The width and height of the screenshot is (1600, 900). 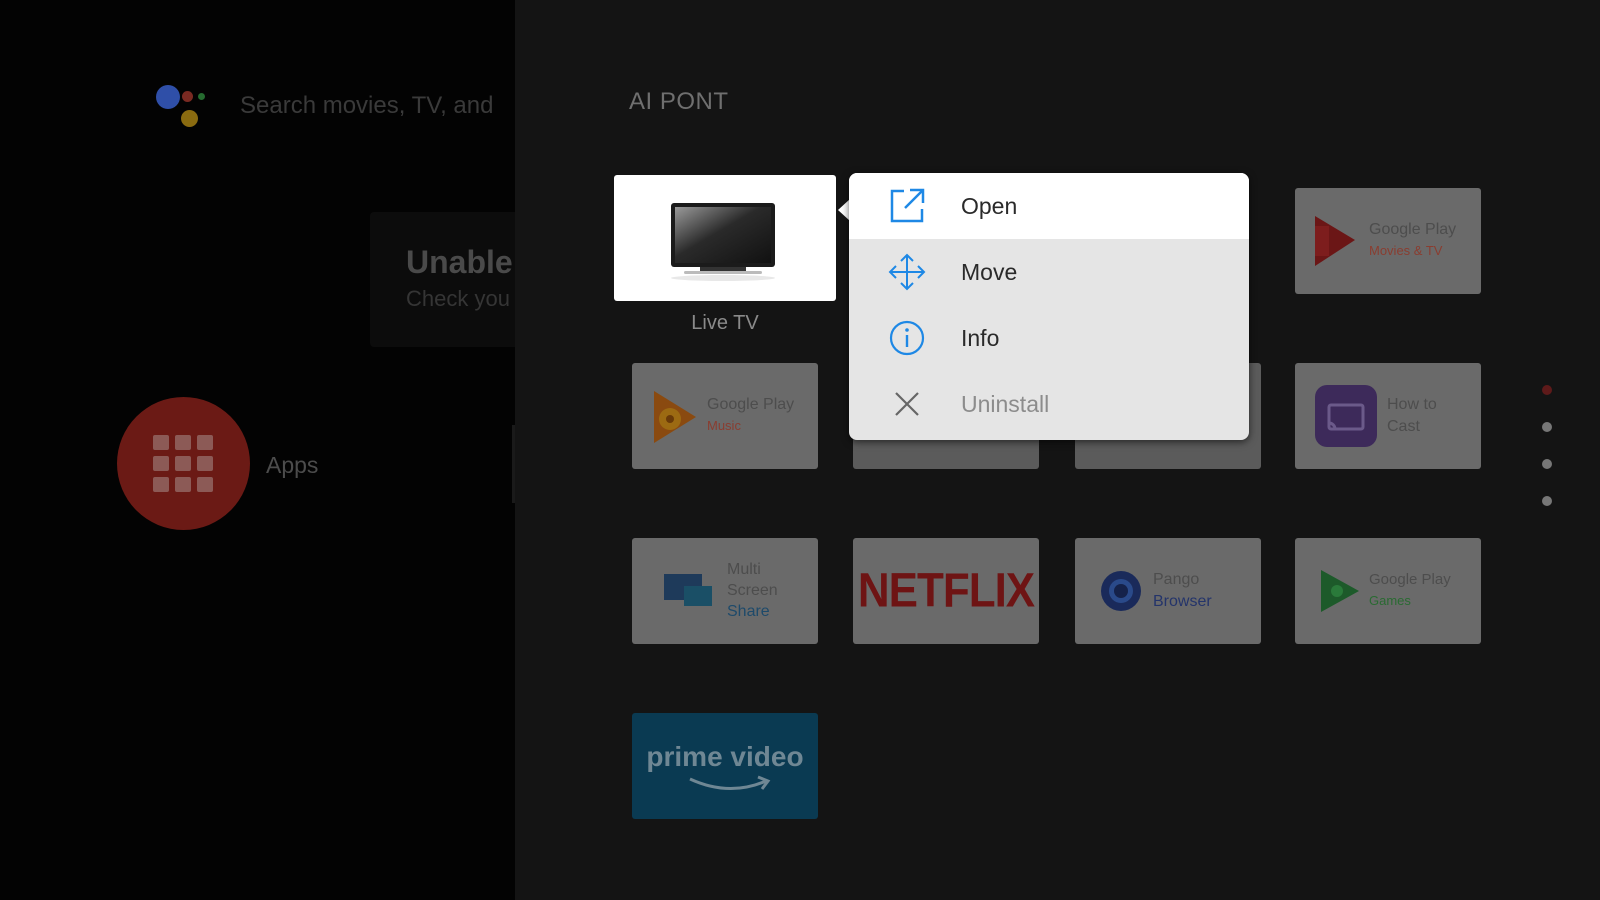 What do you see at coordinates (1049, 338) in the screenshot?
I see `menu-item-info: Info` at bounding box center [1049, 338].